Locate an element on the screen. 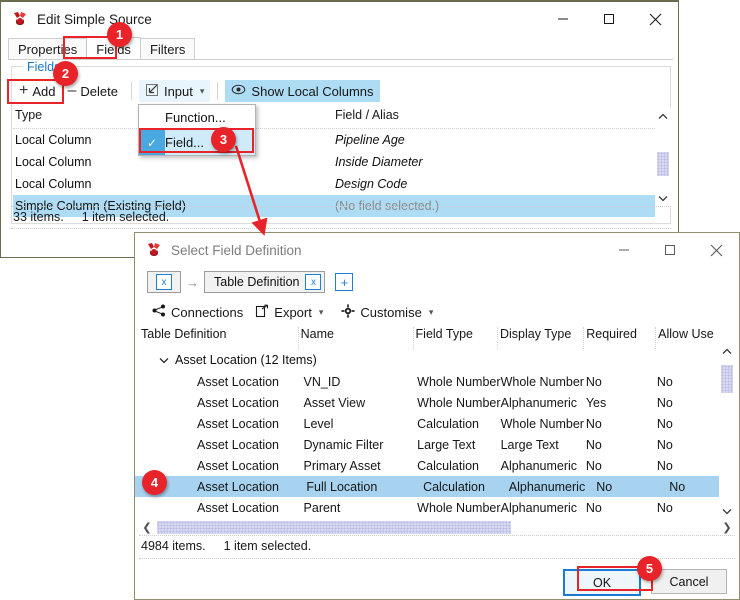 The image size is (740, 600). tab-filters-label: Filters is located at coordinates (167, 49).